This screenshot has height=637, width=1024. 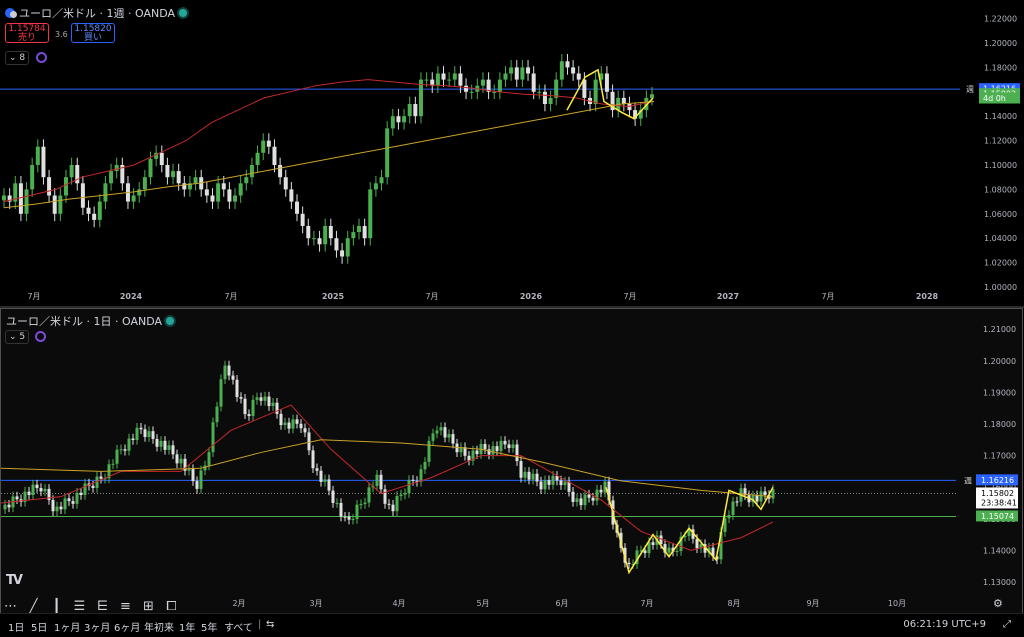 What do you see at coordinates (39, 626) in the screenshot?
I see `timeframe-5d: 5日` at bounding box center [39, 626].